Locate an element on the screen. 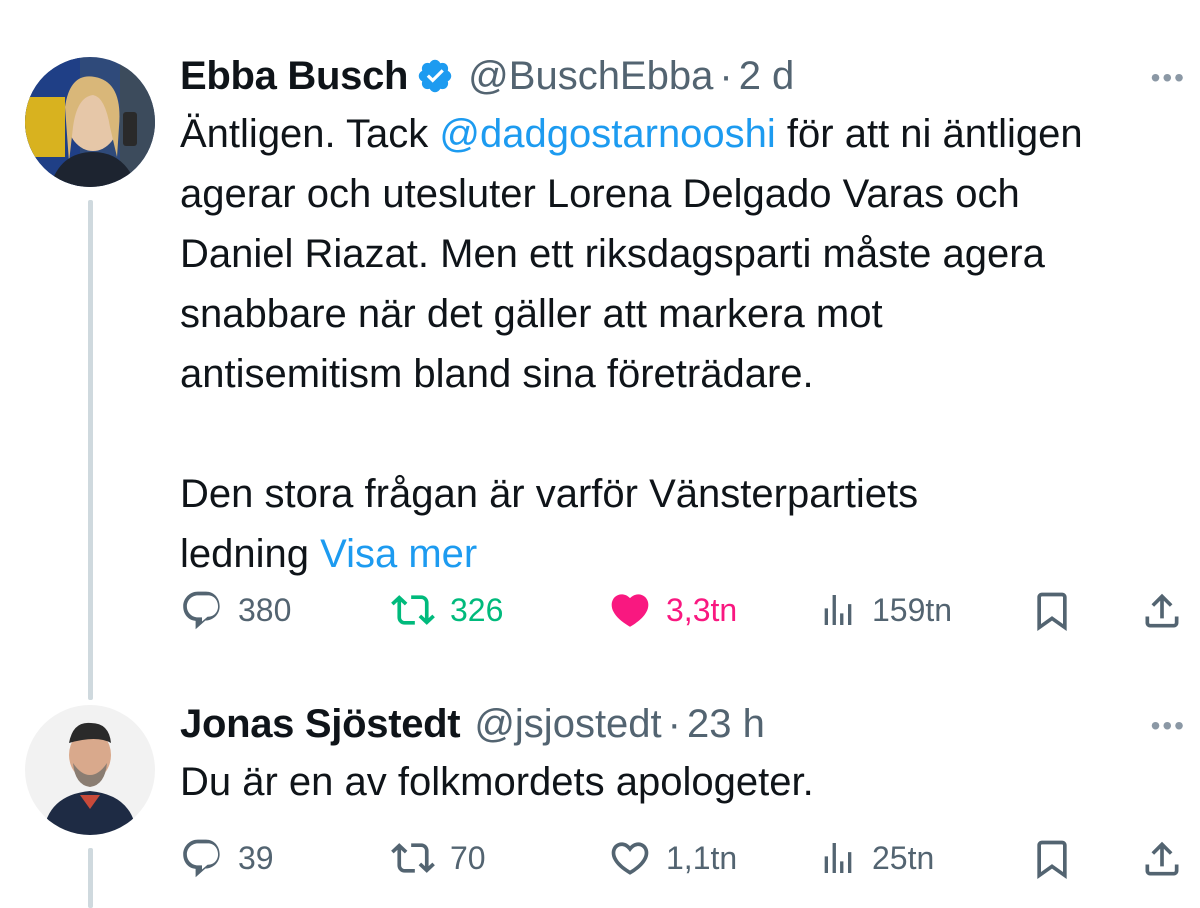 The width and height of the screenshot is (1200, 908). like-count: 3,3tn is located at coordinates (702, 609).